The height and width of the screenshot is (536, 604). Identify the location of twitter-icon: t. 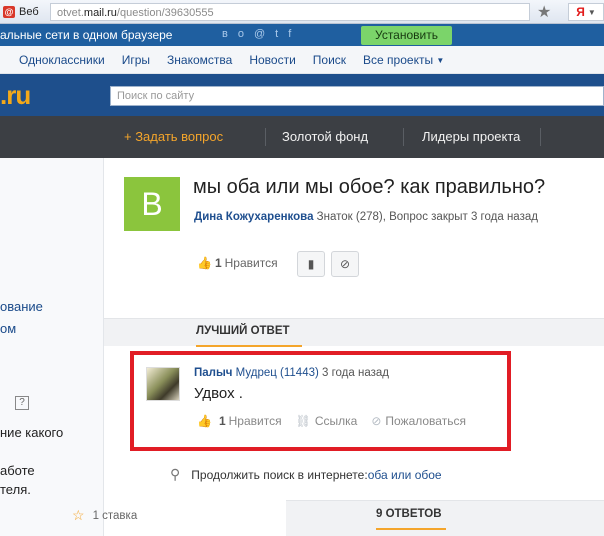
(277, 34).